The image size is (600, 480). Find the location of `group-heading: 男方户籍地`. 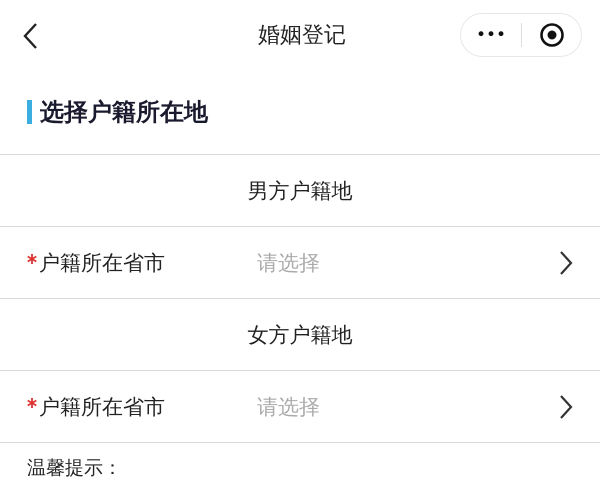

group-heading: 男方户籍地 is located at coordinates (300, 191).